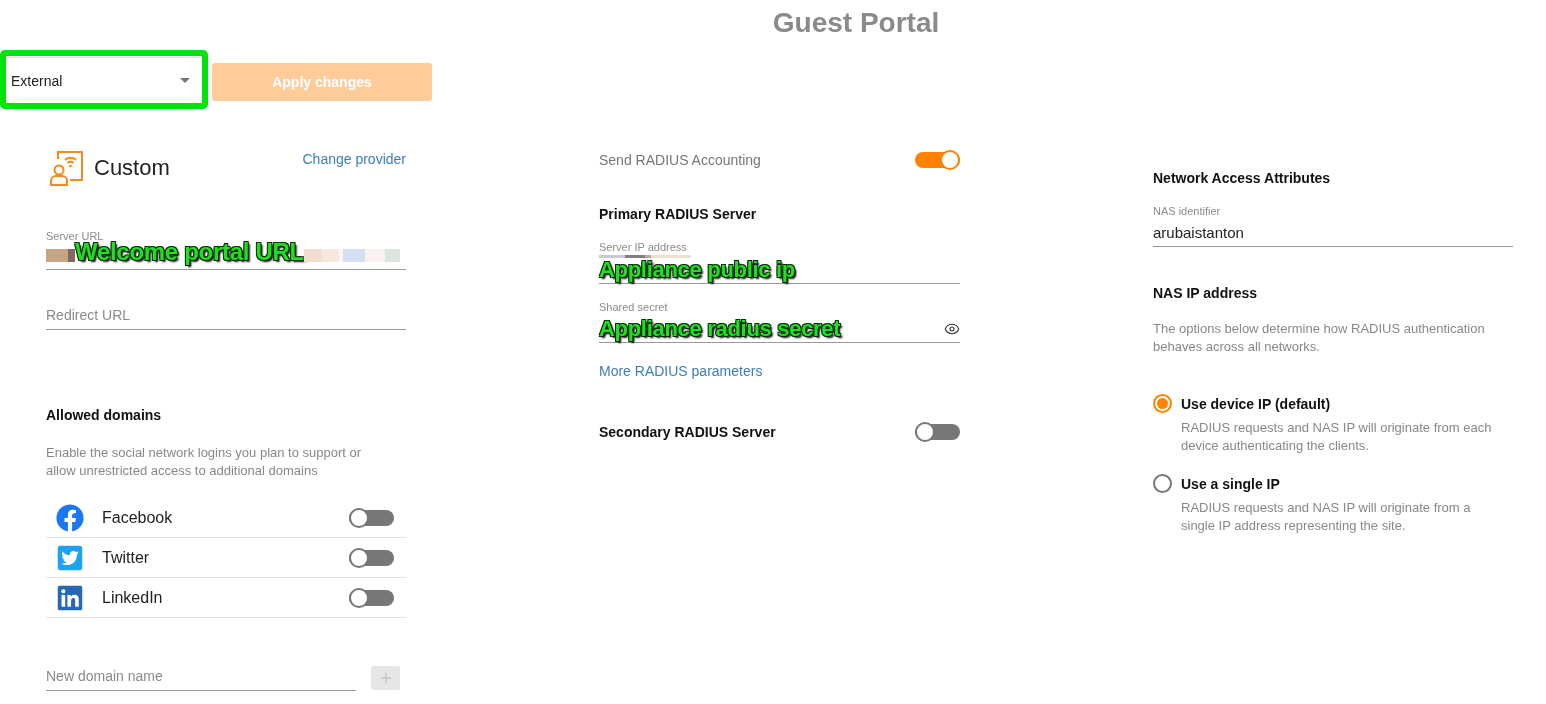 Image resolution: width=1546 pixels, height=704 pixels. Describe the element at coordinates (70, 557) in the screenshot. I see `twitter-bird-icon` at that location.